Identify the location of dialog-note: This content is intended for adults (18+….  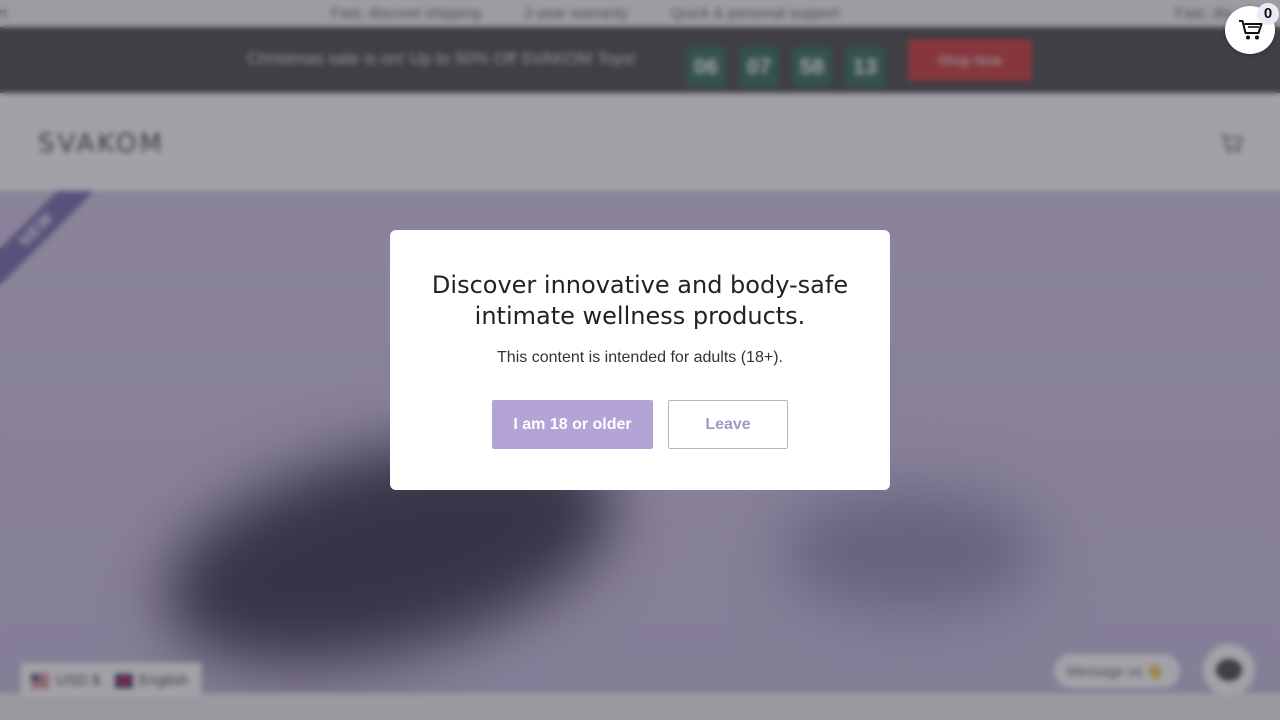
(640, 357).